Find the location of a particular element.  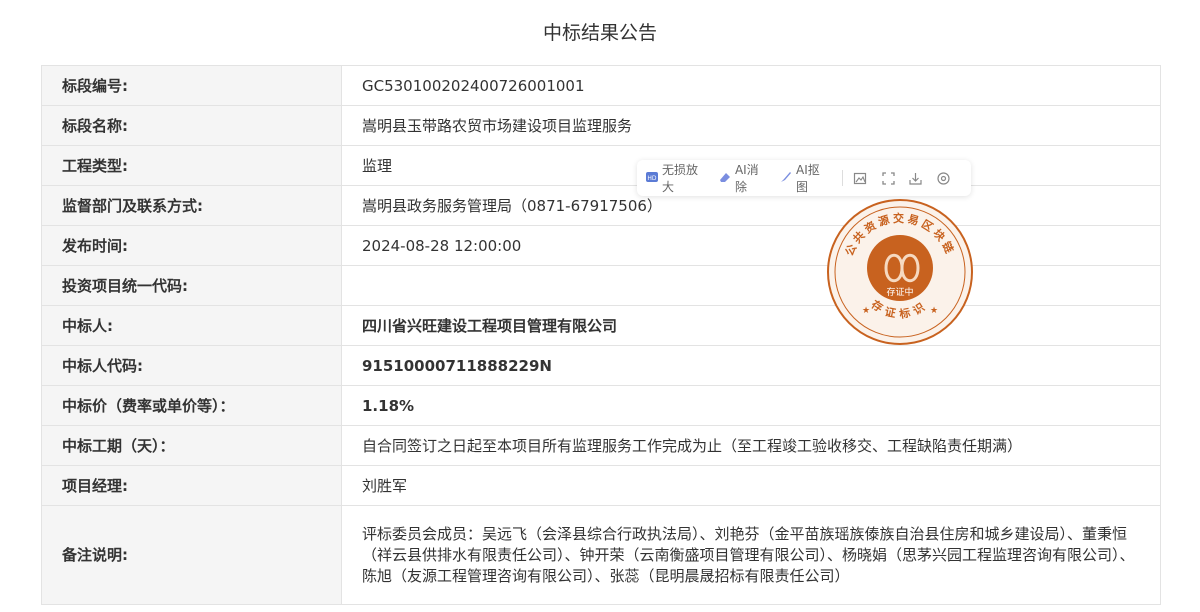

table-row: 中标人: 四川省兴旺建设工程项目管理有限公司 is located at coordinates (601, 325).